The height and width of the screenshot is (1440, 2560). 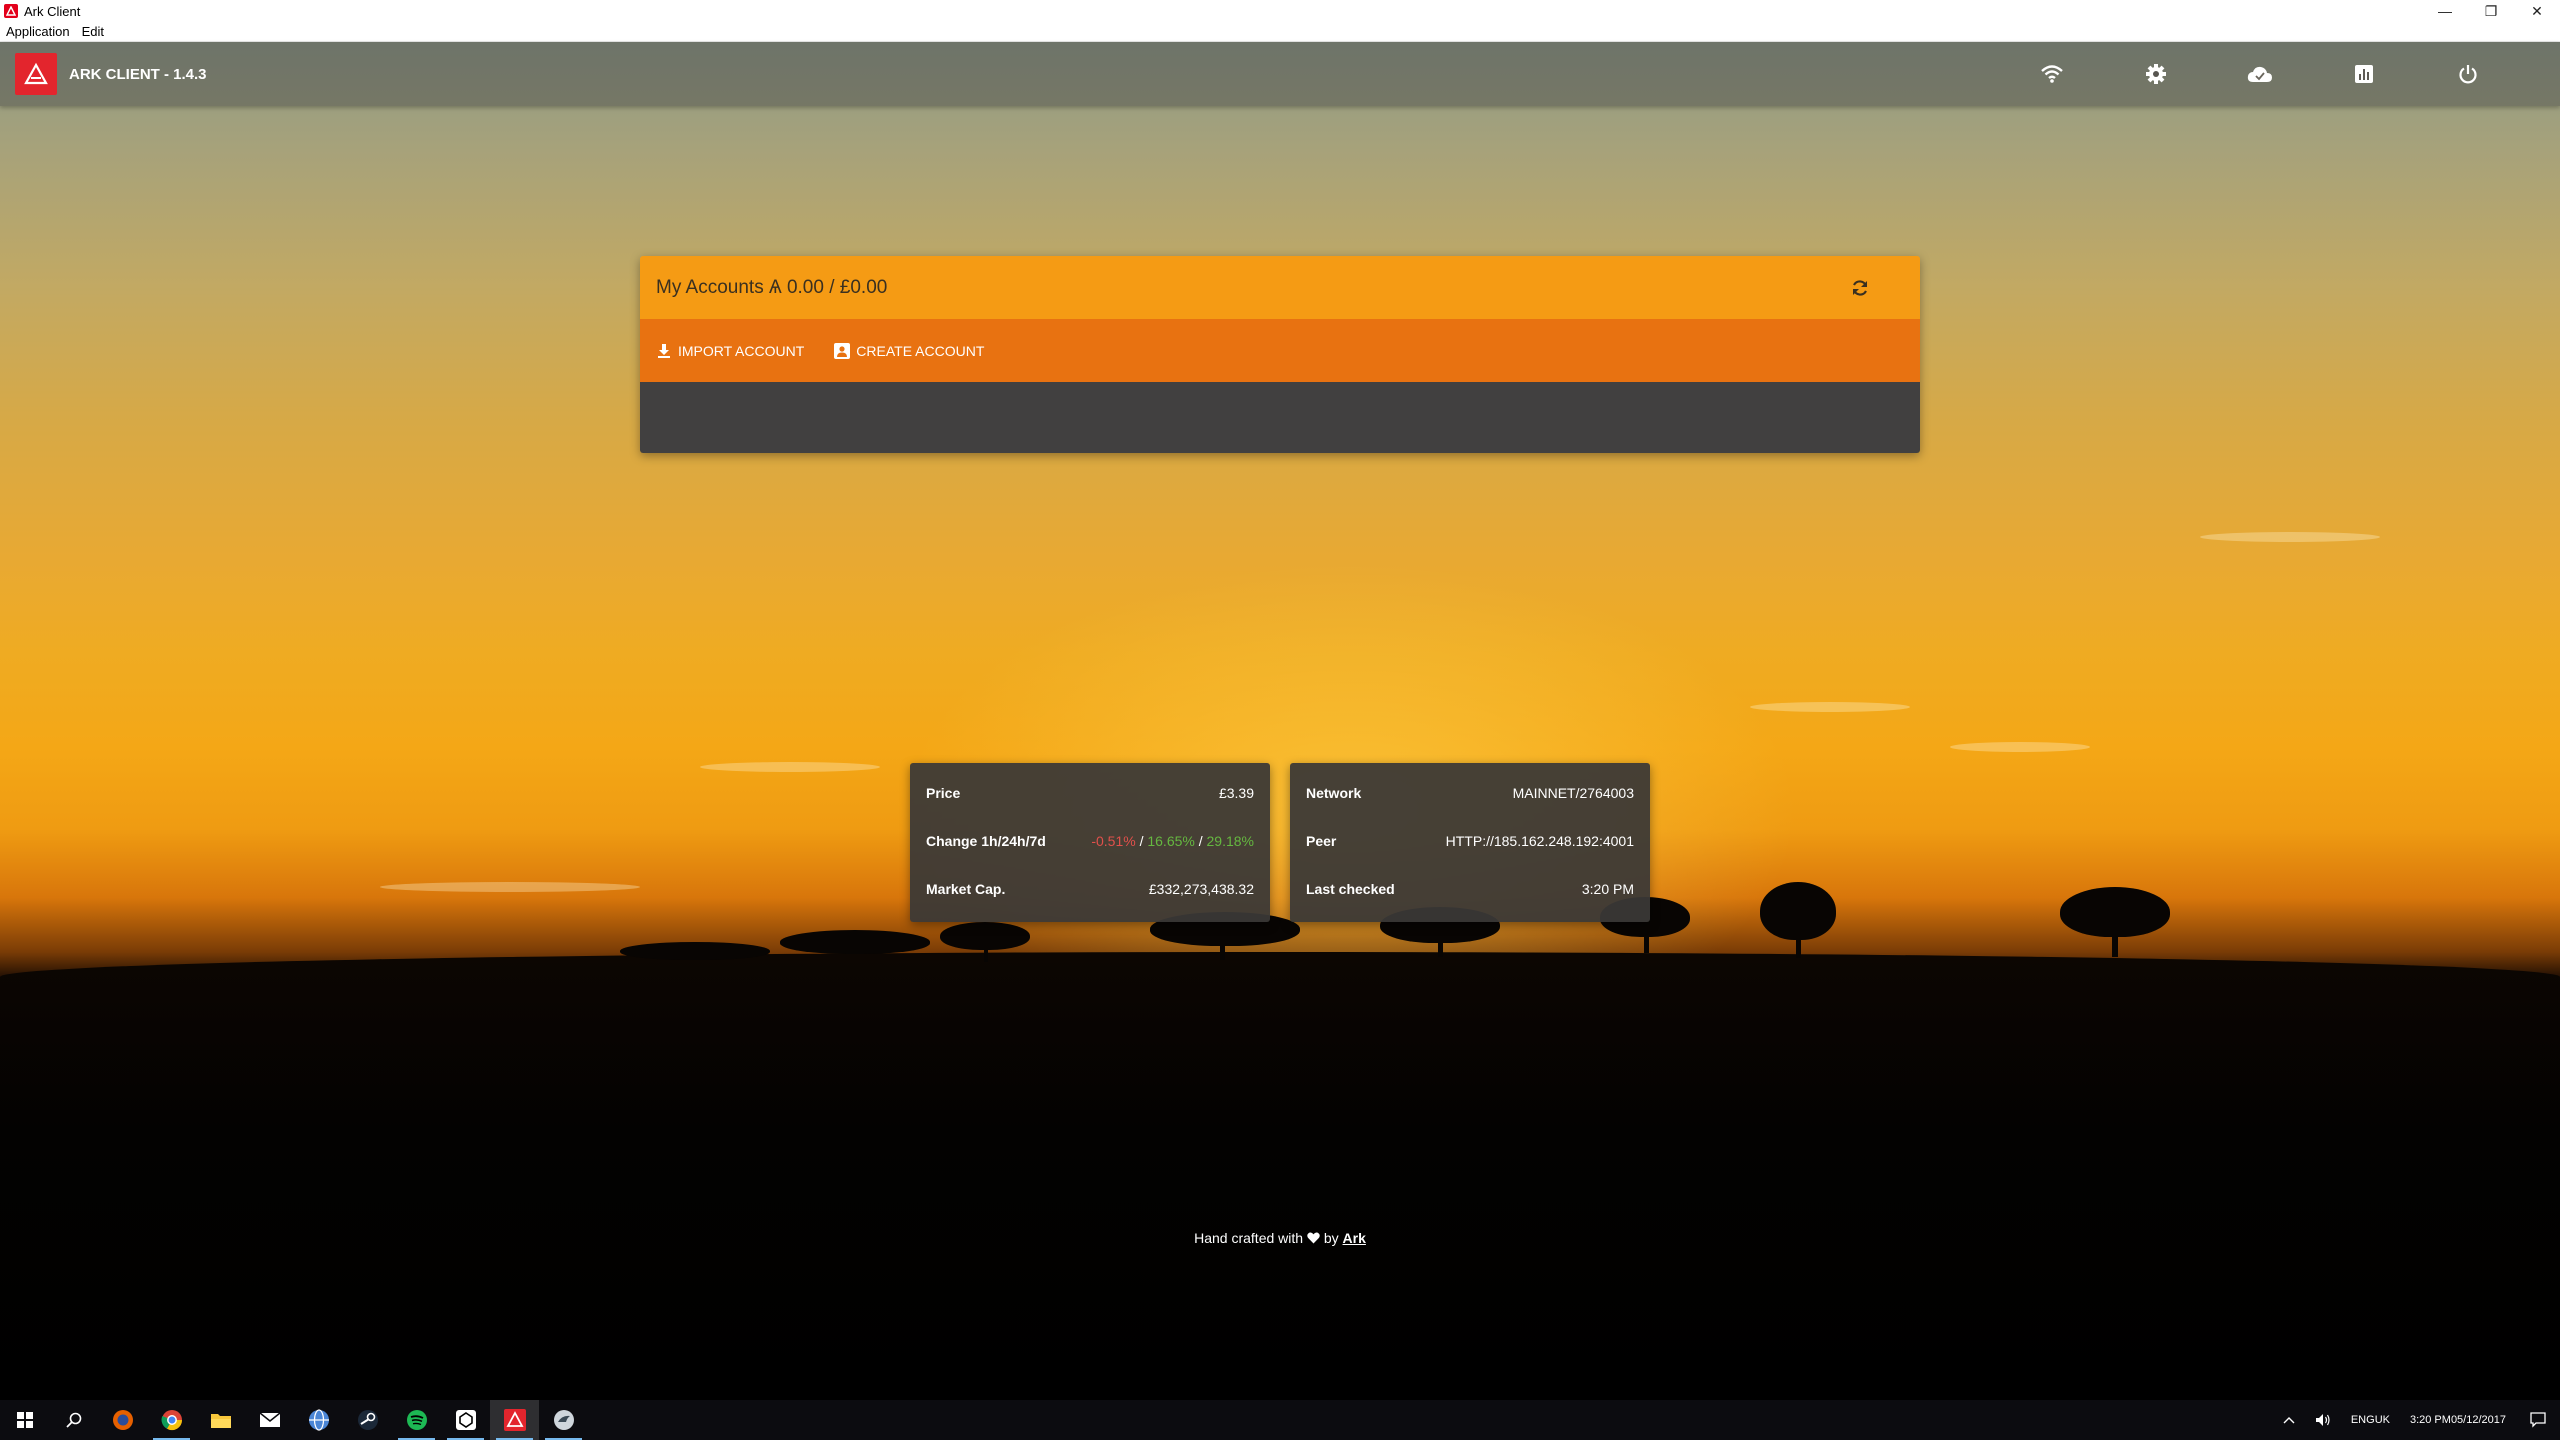 I want to click on chrome-icon, so click(x=171, y=1420).